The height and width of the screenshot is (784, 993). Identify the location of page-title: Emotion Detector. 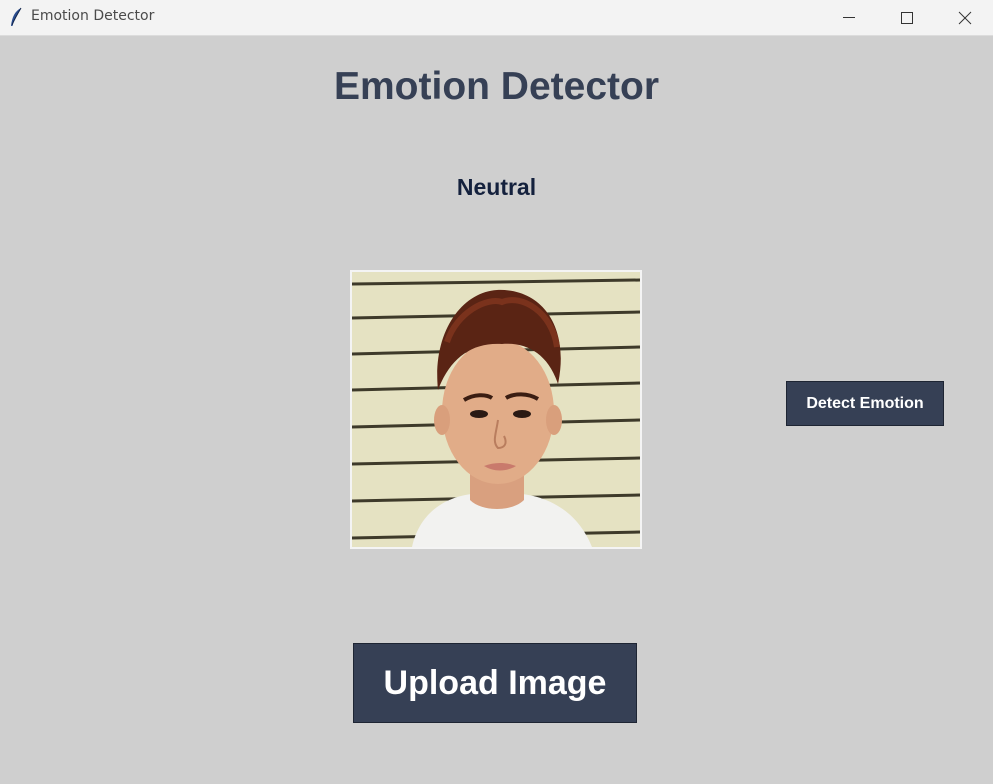
(496, 86).